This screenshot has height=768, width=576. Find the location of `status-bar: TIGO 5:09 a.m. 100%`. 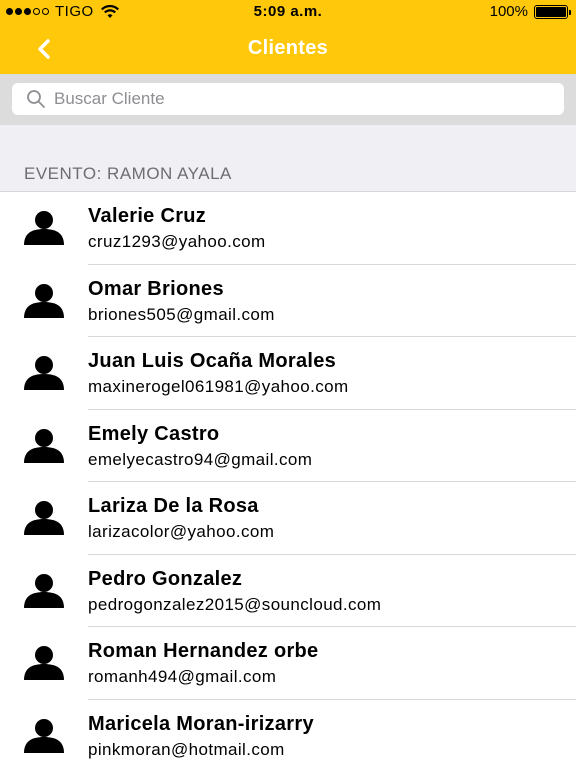

status-bar: TIGO 5:09 a.m. 100% is located at coordinates (288, 12).